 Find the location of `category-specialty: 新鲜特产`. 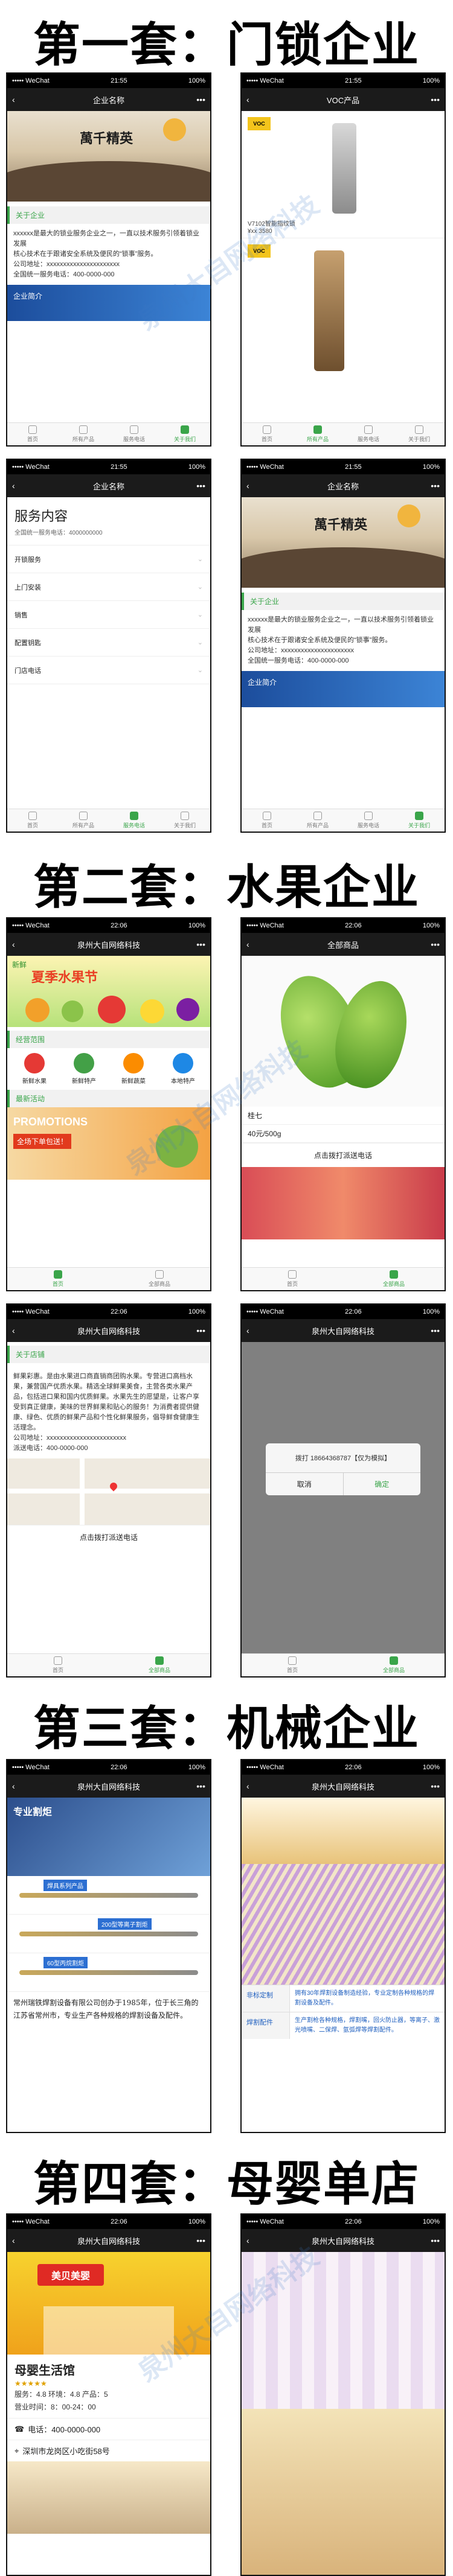

category-specialty: 新鲜特产 is located at coordinates (84, 1069).